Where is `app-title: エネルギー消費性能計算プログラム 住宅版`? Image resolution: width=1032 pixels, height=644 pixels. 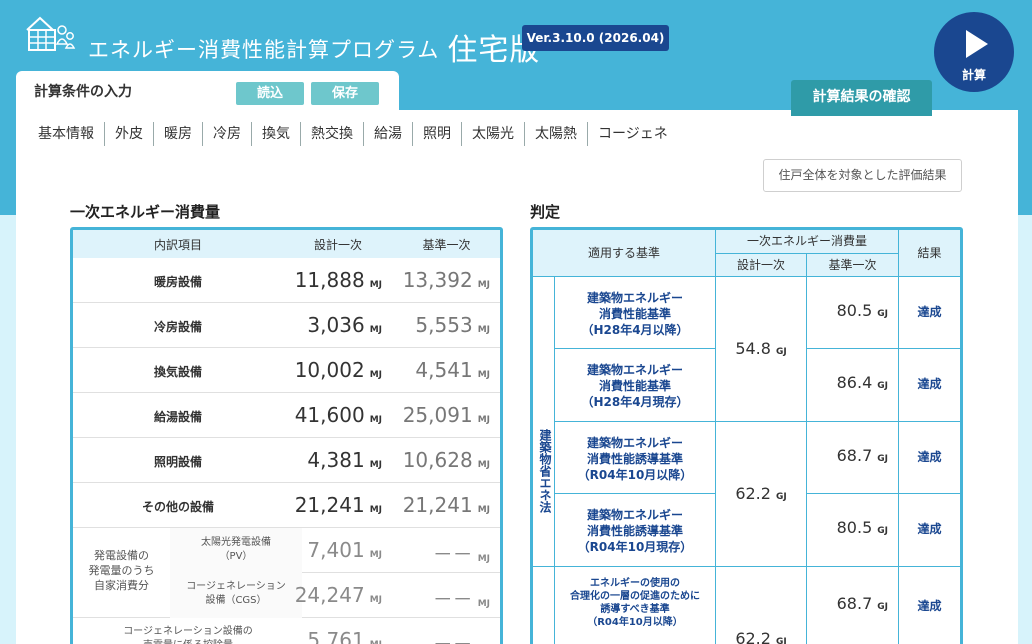 app-title: エネルギー消費性能計算プログラム 住宅版 is located at coordinates (314, 45).